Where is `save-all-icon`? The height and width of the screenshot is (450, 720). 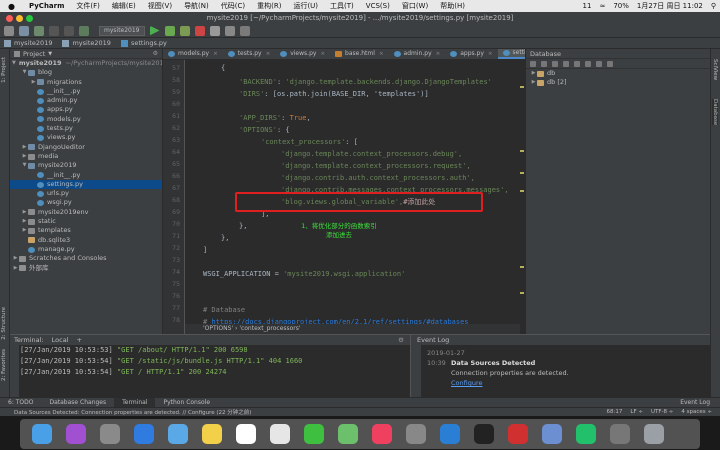 save-all-icon is located at coordinates (24, 30).